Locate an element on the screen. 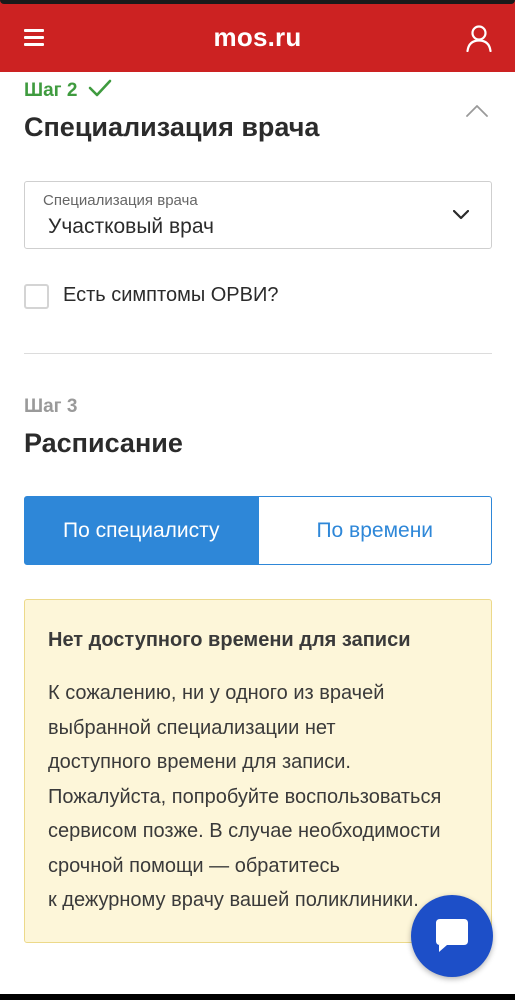 This screenshot has width=515, height=1000. step-3-label: Шаг 3 is located at coordinates (51, 406).